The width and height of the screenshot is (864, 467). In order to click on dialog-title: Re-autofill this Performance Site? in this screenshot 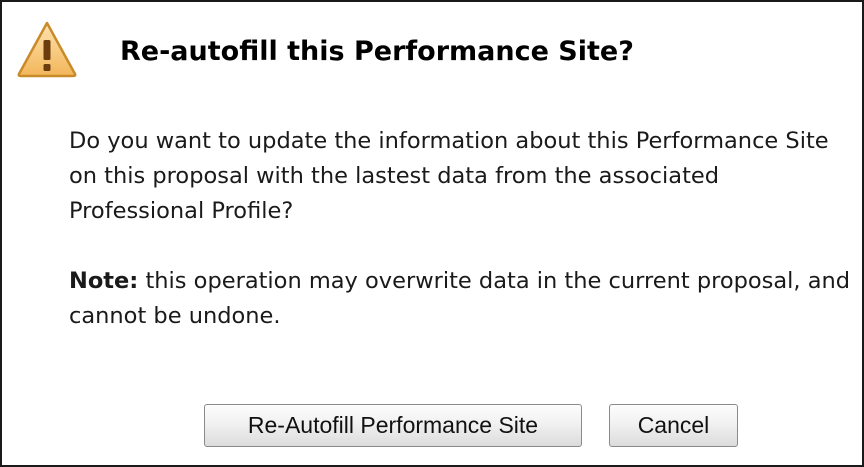, I will do `click(377, 51)`.